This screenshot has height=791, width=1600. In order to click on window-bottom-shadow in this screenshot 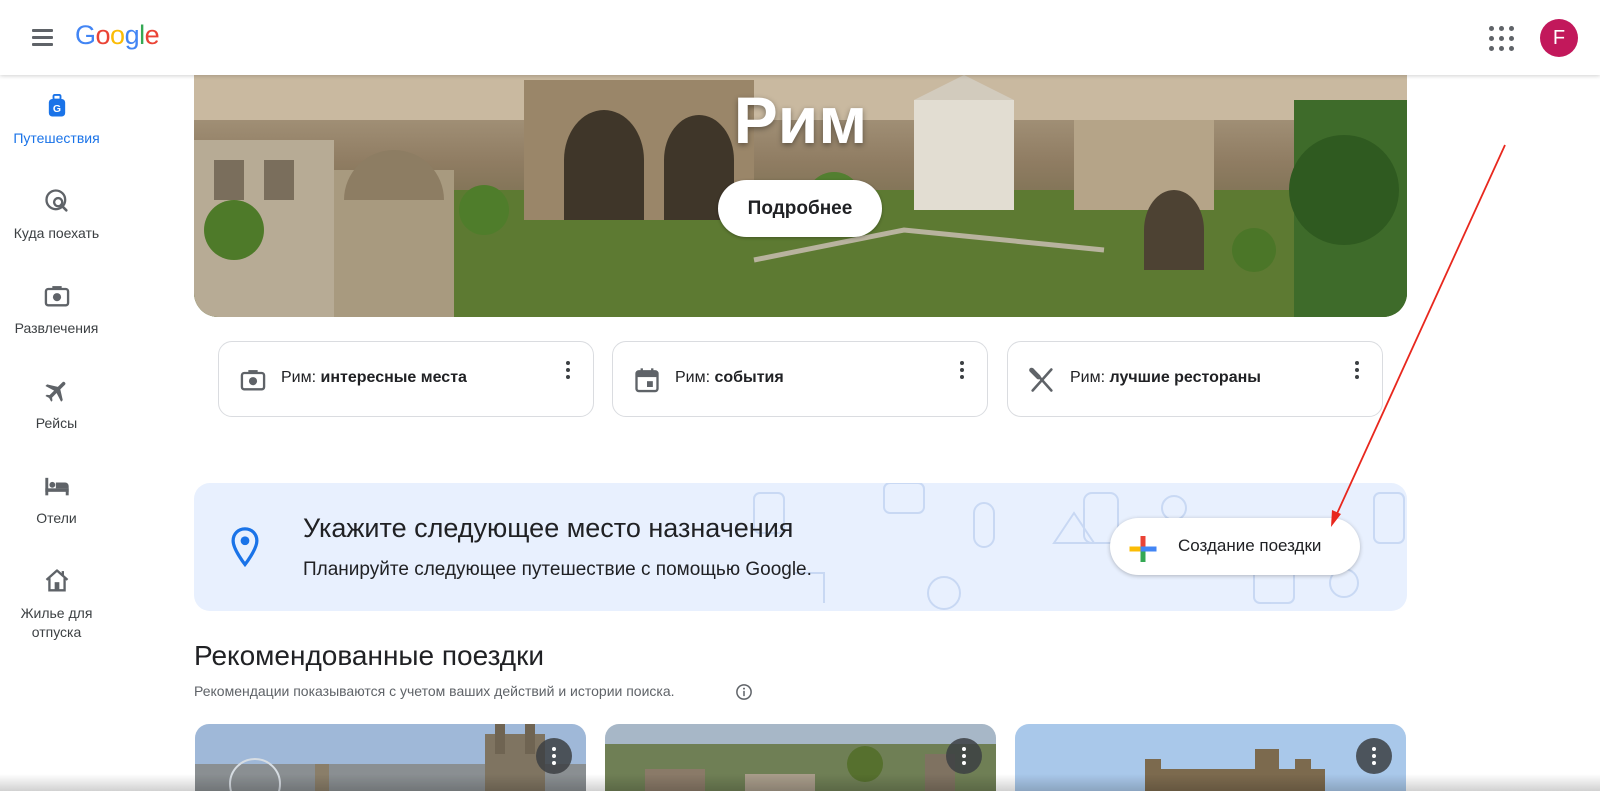, I will do `click(800, 782)`.